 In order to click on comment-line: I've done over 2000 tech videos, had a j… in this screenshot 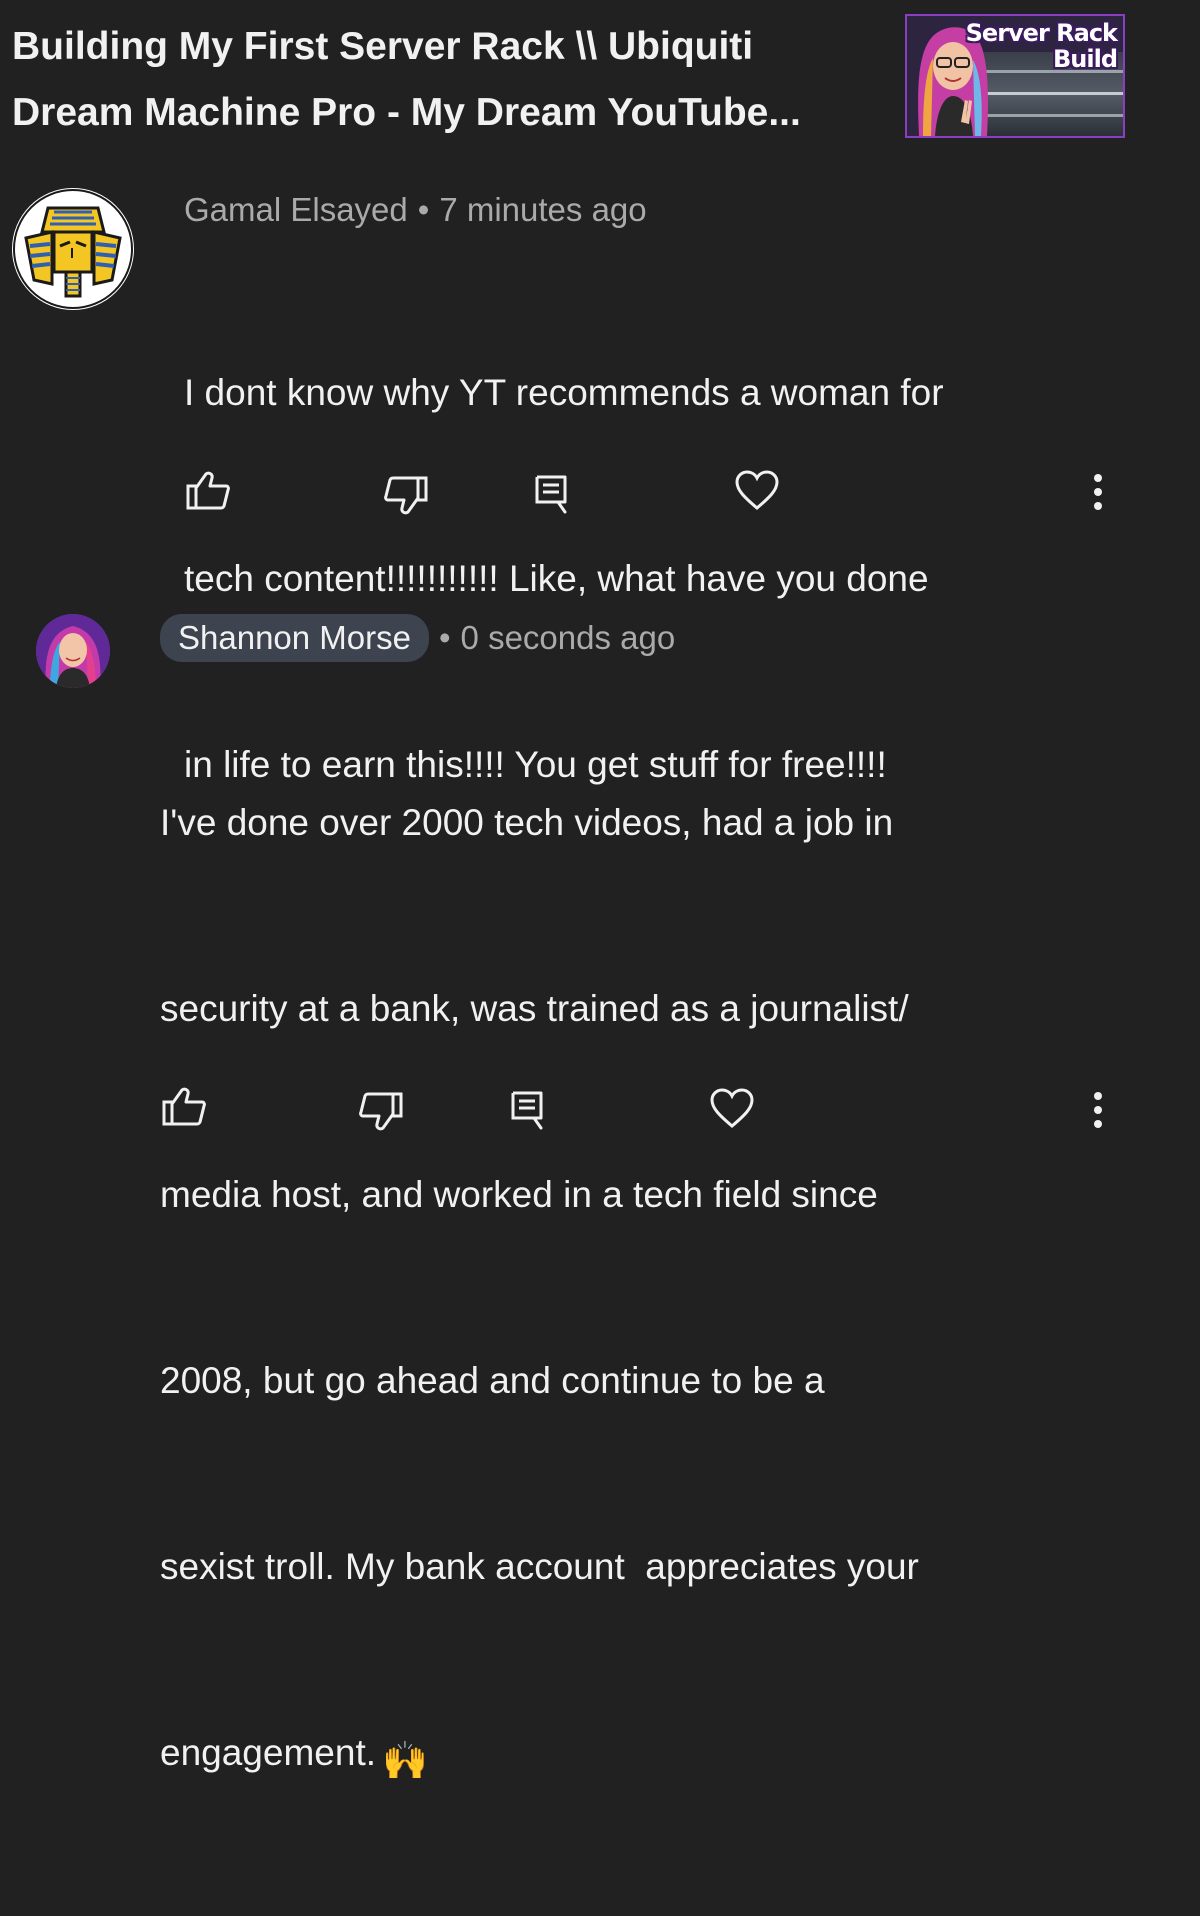, I will do `click(527, 822)`.